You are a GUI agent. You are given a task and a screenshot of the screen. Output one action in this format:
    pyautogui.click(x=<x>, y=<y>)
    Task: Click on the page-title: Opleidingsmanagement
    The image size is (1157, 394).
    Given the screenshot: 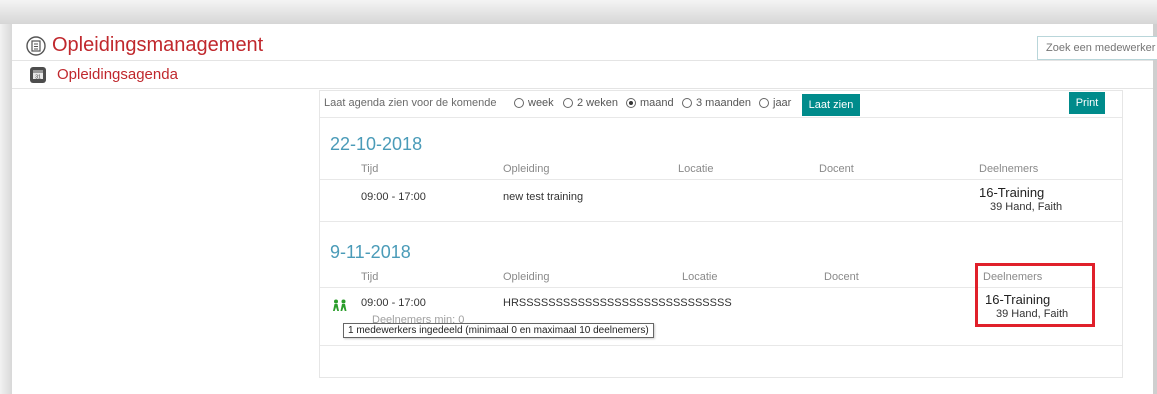 What is the action you would take?
    pyautogui.click(x=158, y=45)
    